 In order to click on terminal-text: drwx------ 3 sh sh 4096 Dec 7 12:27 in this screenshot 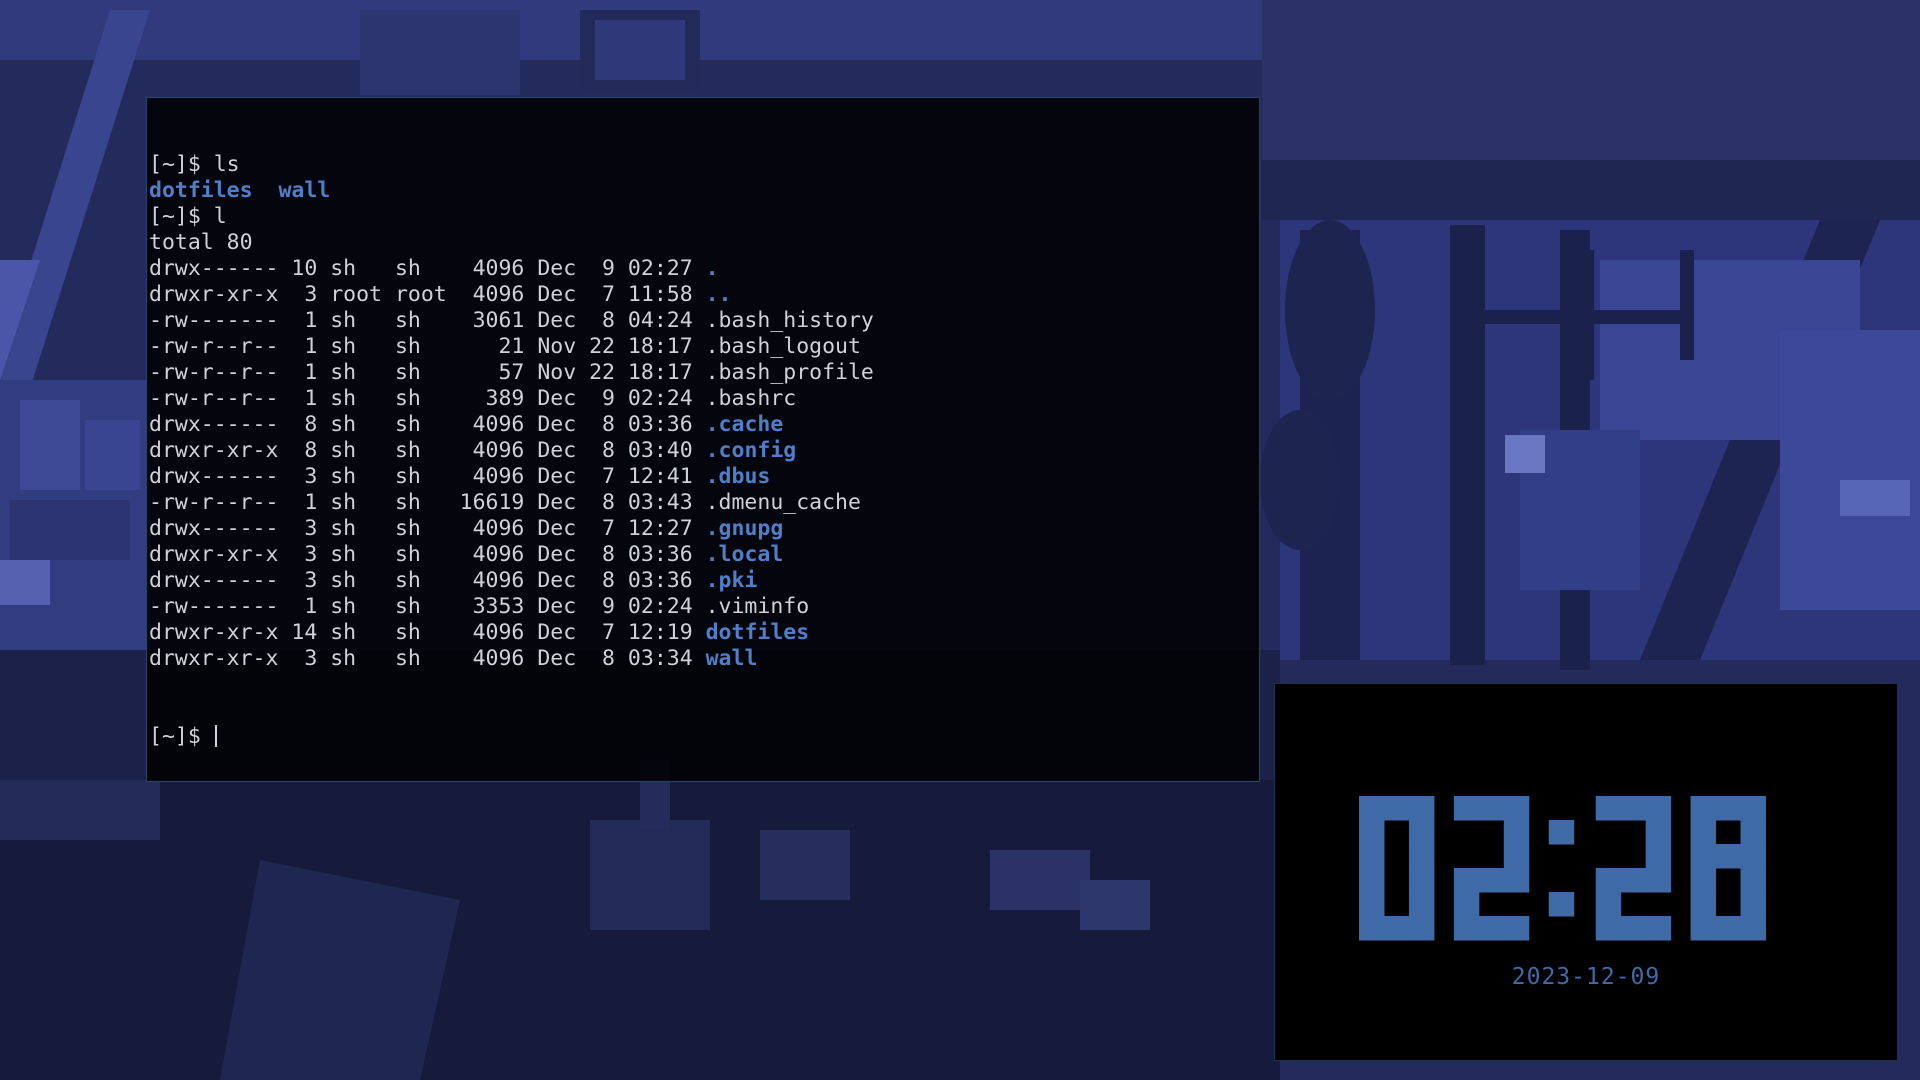, I will do `click(427, 528)`.